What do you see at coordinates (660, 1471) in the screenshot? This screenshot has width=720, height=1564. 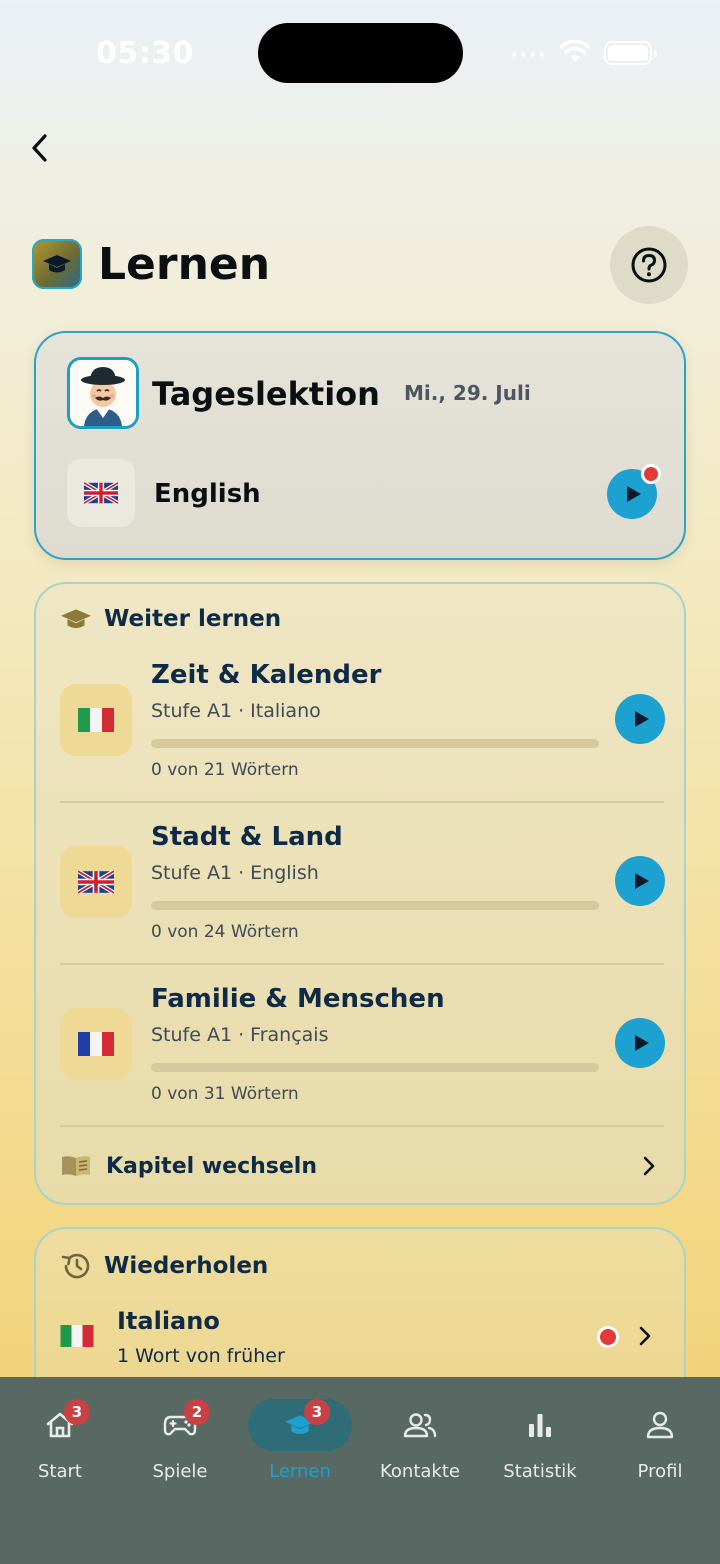 I see `tab-label: Profil` at bounding box center [660, 1471].